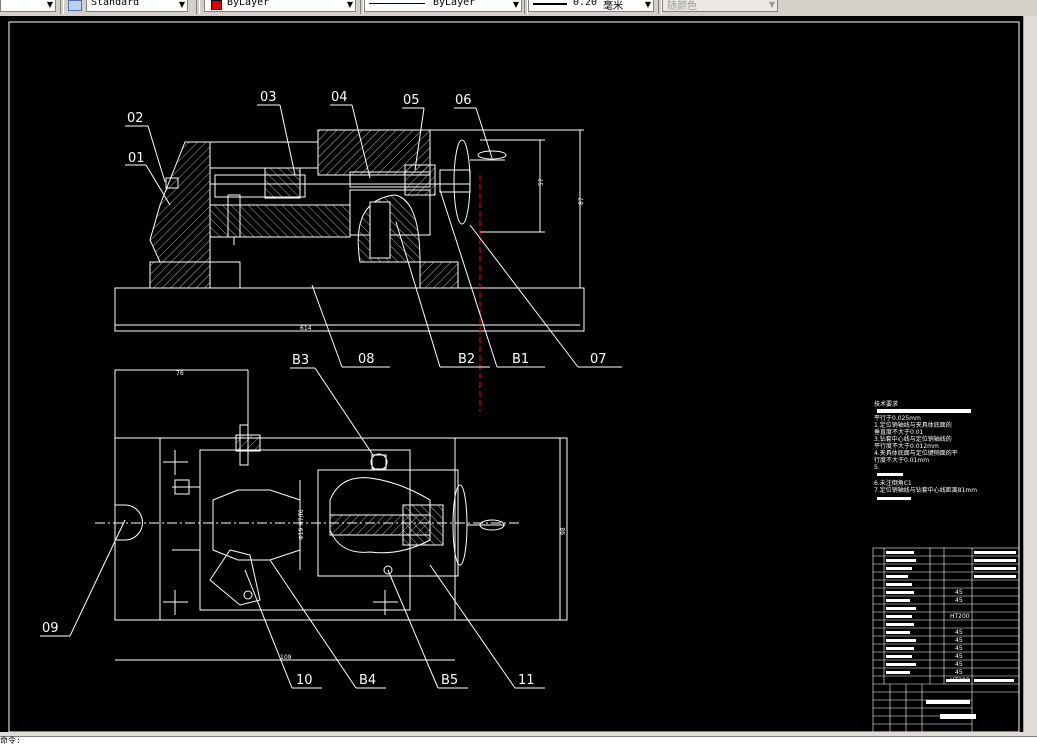 This screenshot has width=1037, height=746. What do you see at coordinates (301, 524) in the screenshot?
I see `dimension-text: Φ19 H7/f6` at bounding box center [301, 524].